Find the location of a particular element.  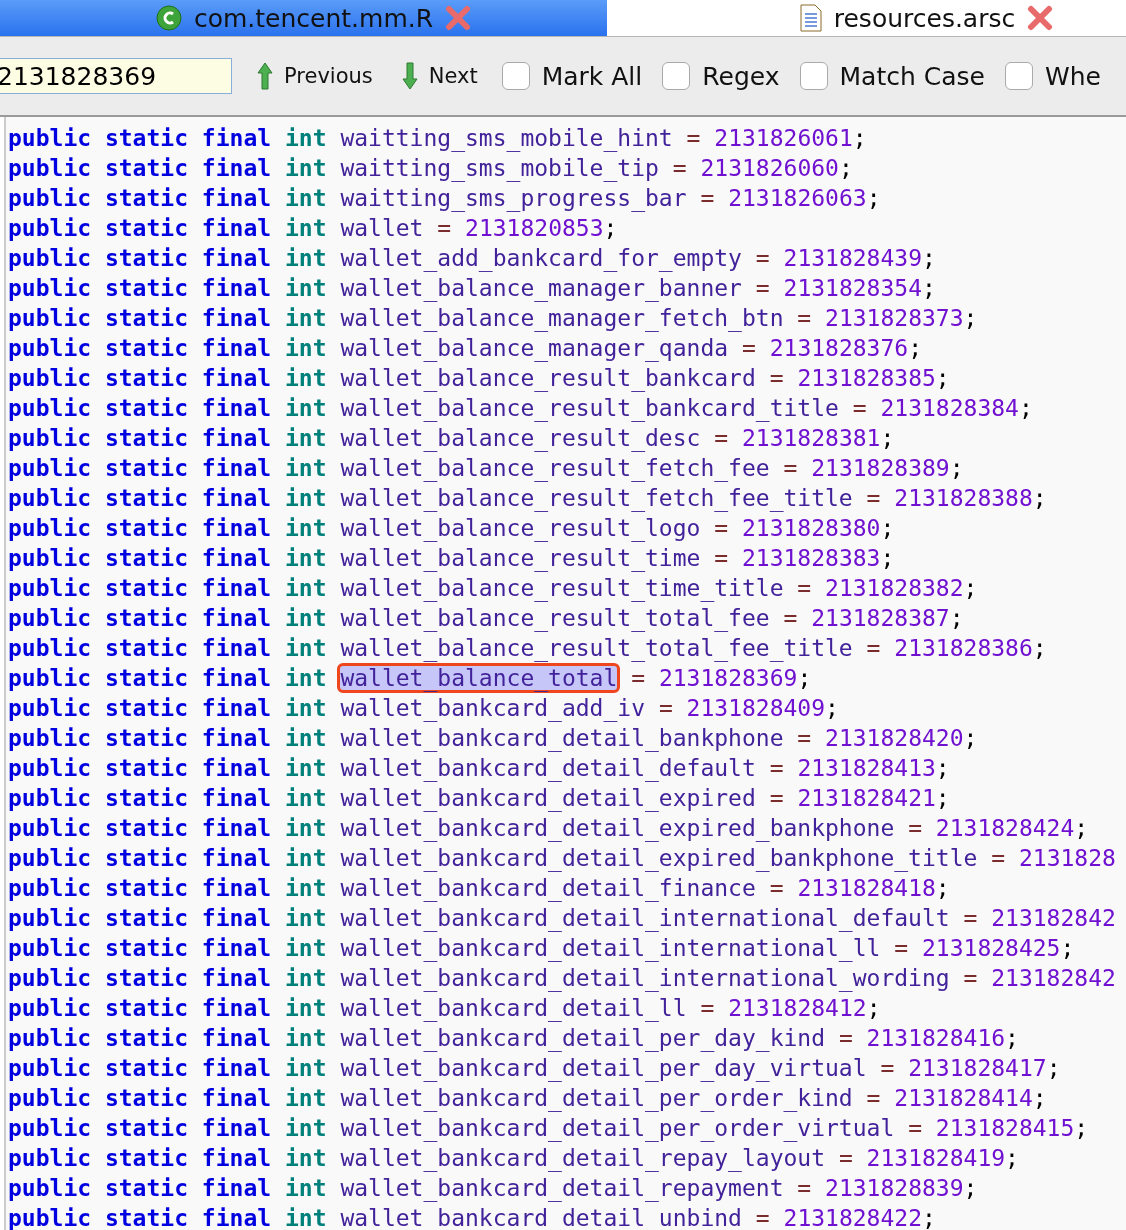

identifier: wallet_balance_result_time is located at coordinates (520, 558).